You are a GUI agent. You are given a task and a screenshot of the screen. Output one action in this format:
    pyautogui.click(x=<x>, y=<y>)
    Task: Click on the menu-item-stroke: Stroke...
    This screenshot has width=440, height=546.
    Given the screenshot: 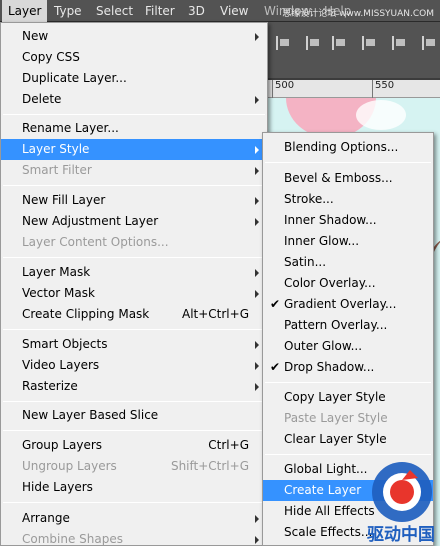 What is the action you would take?
    pyautogui.click(x=348, y=199)
    